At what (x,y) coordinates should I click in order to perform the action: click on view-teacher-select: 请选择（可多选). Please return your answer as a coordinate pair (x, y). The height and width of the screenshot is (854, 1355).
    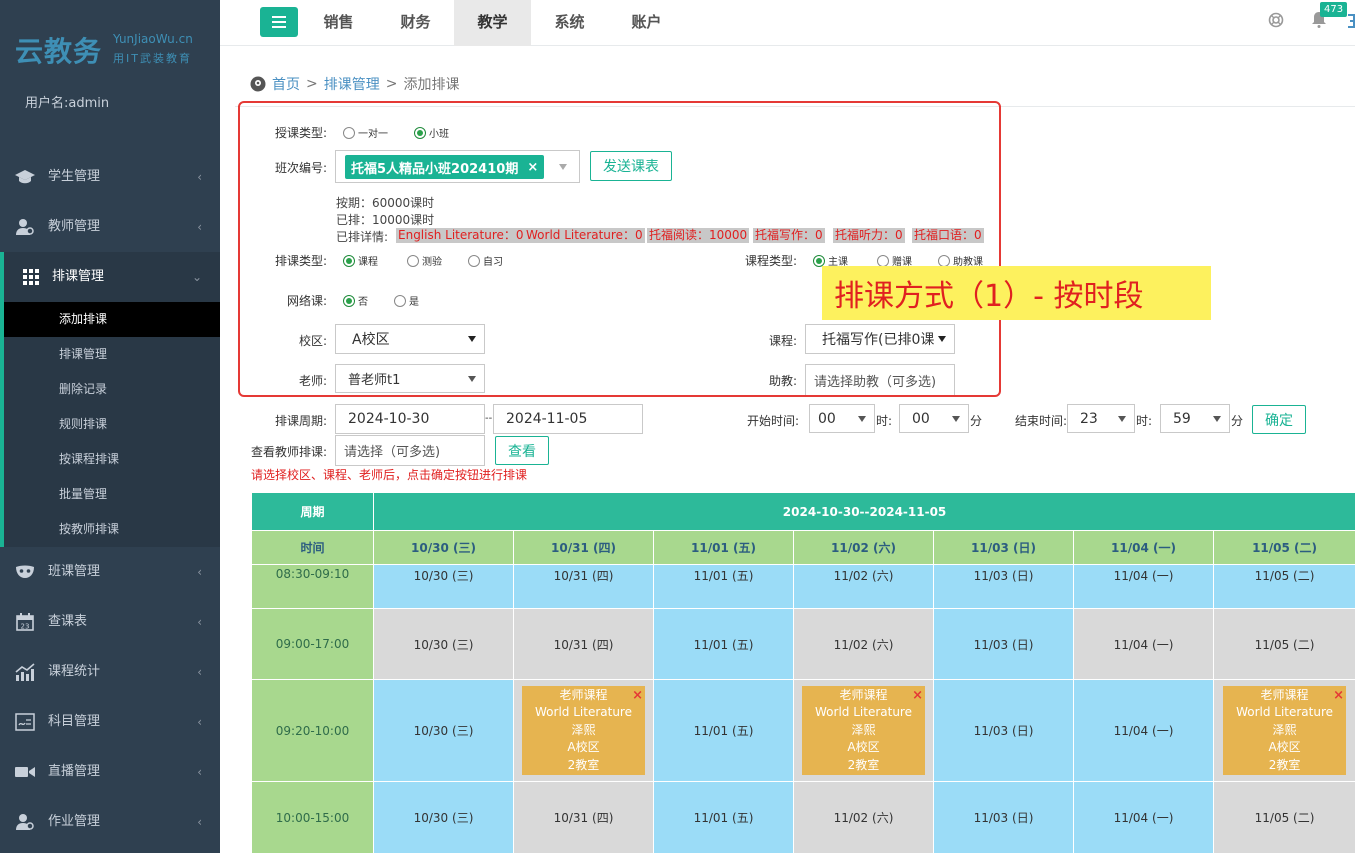
    Looking at the image, I should click on (410, 450).